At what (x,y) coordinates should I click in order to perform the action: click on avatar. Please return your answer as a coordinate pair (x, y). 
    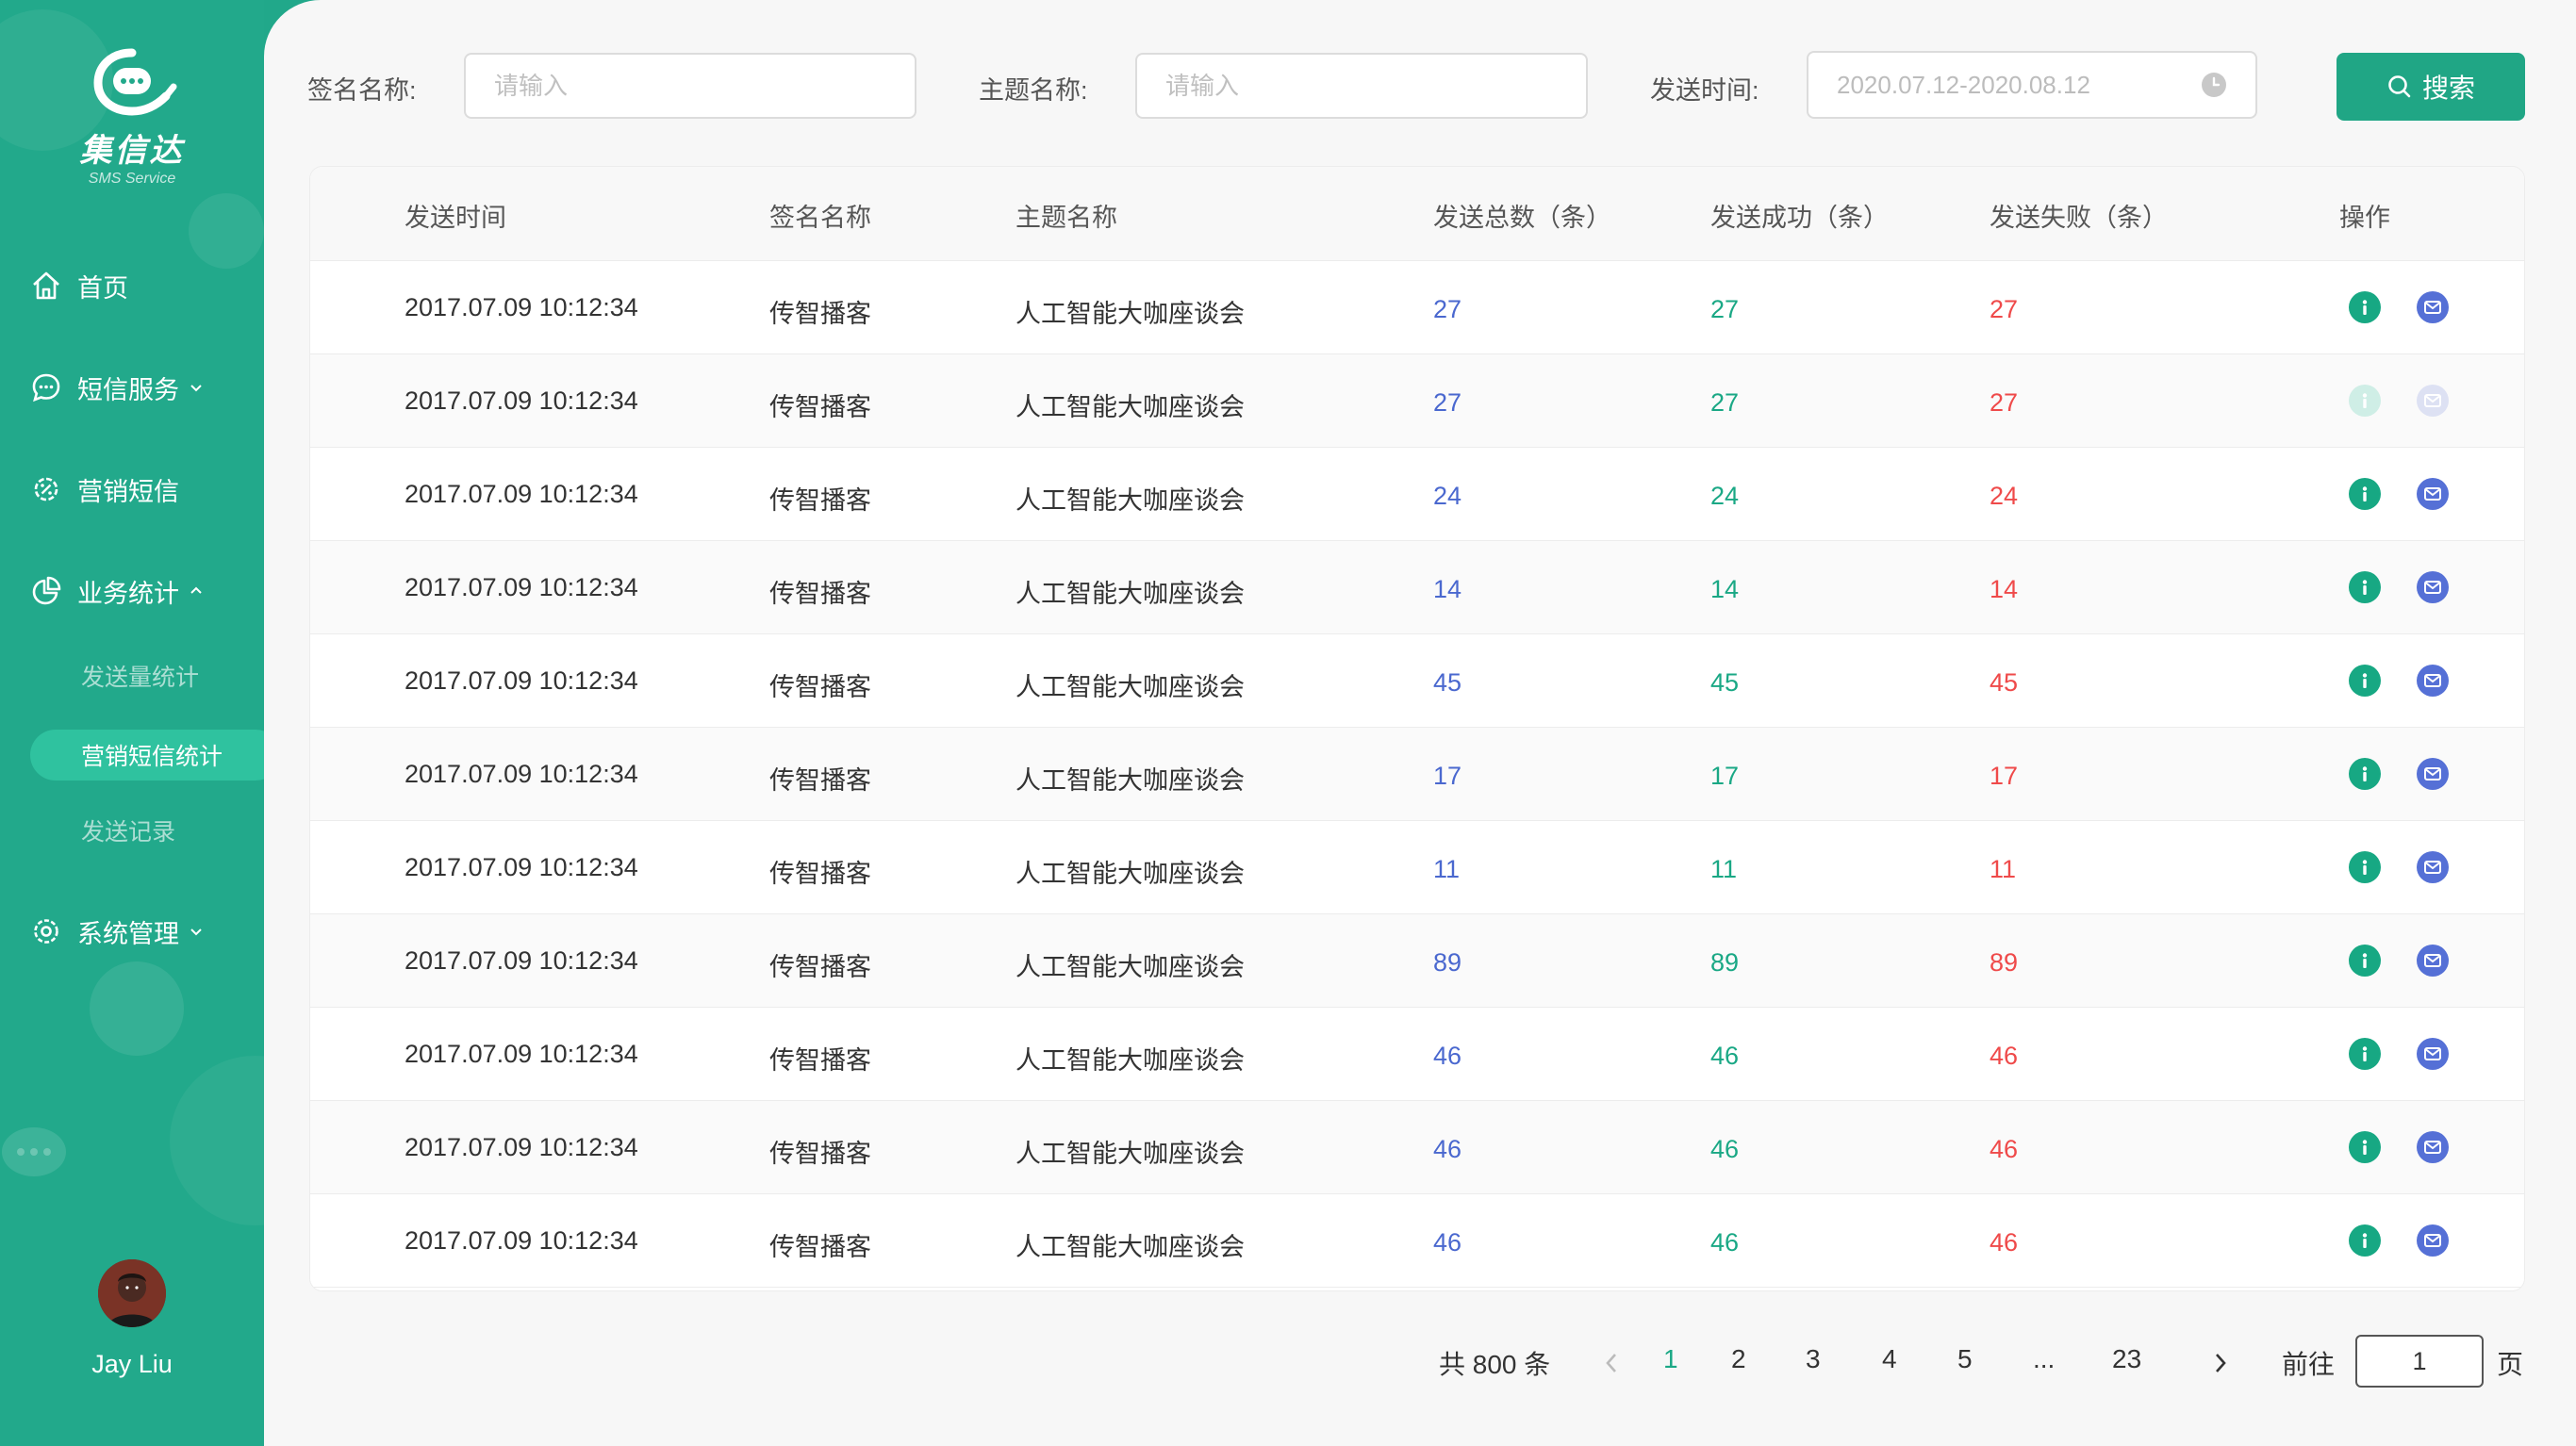
    Looking at the image, I should click on (132, 1293).